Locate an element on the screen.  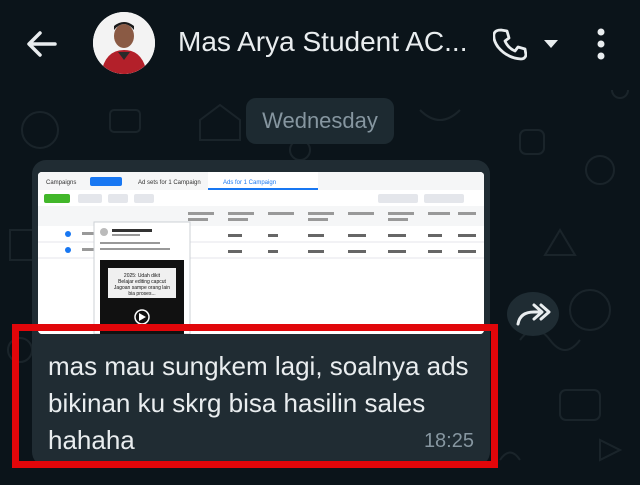
media-tab-campaigns: Campaigns is located at coordinates (61, 183).